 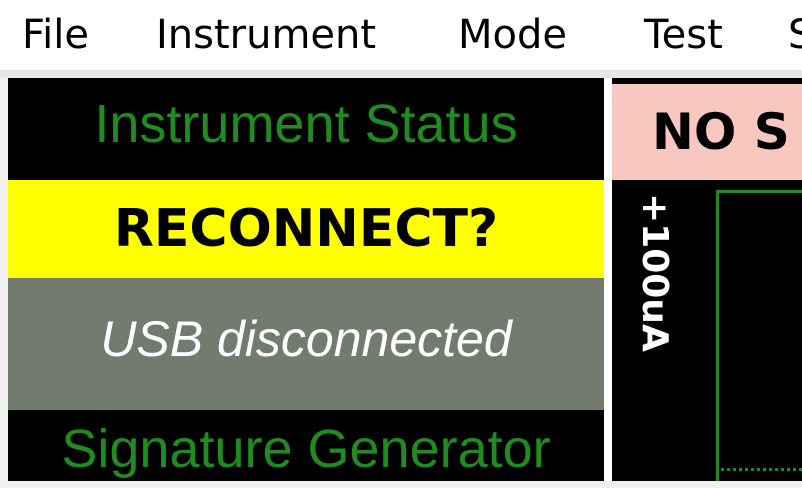 I want to click on menu-test: Test, so click(x=683, y=35).